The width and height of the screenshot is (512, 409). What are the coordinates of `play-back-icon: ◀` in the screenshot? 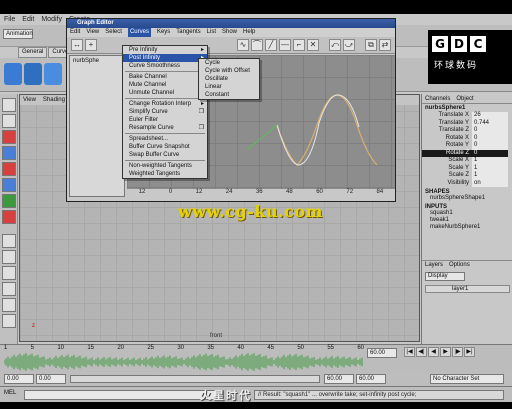 It's located at (433, 352).